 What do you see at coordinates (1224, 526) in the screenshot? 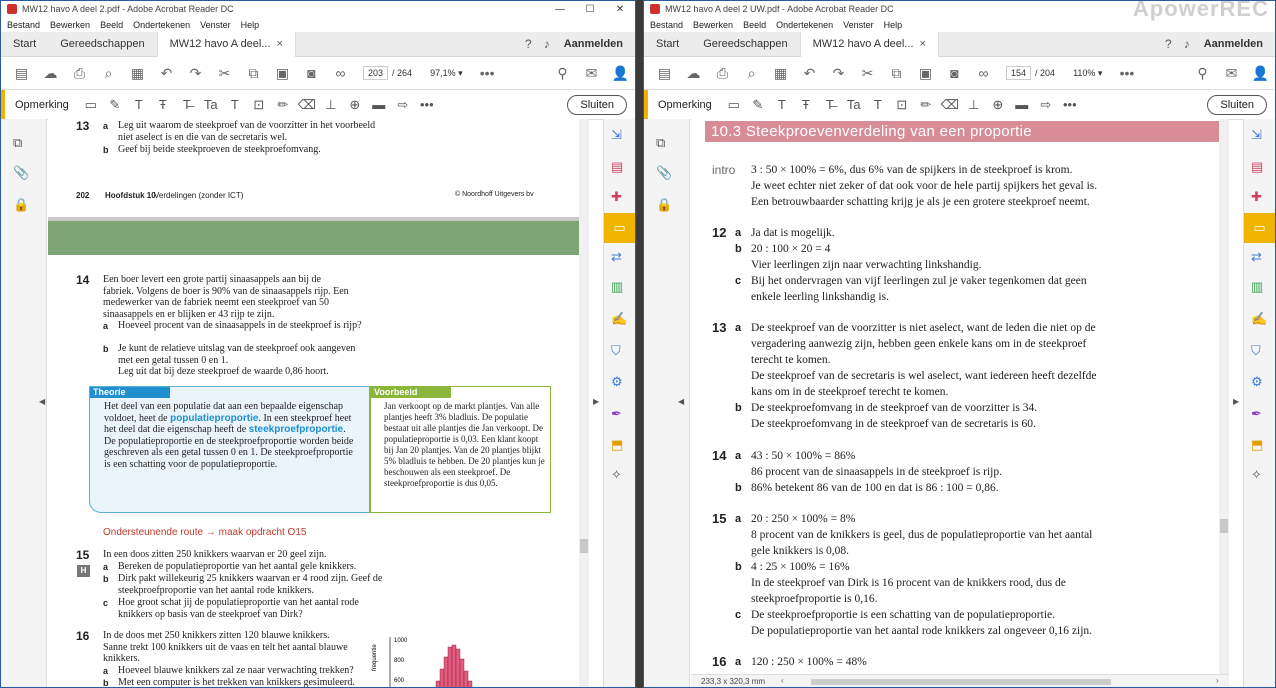
I see `scrollbar-thumb` at bounding box center [1224, 526].